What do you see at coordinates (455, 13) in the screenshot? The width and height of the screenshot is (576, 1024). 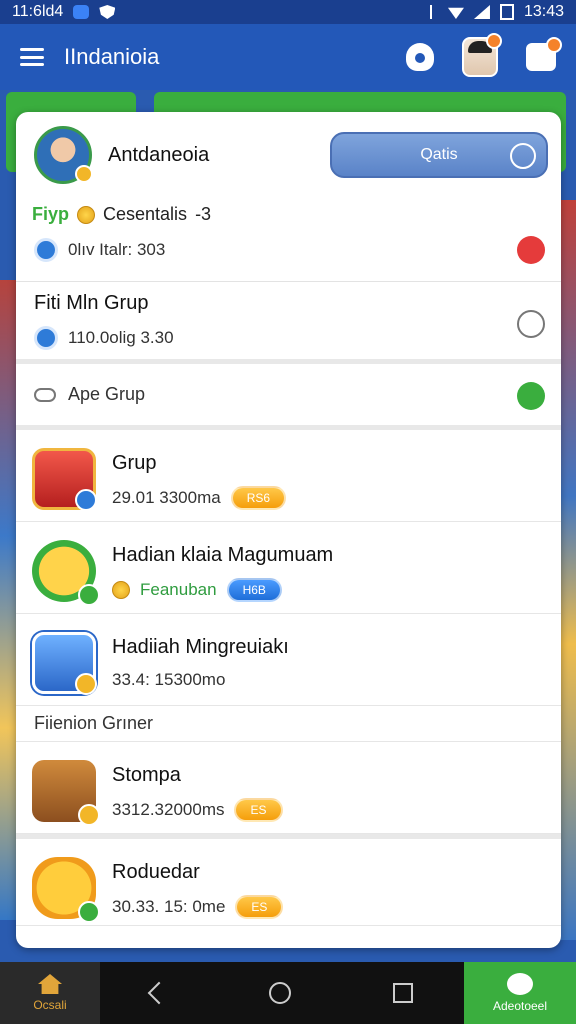 I see `wifi-icon` at bounding box center [455, 13].